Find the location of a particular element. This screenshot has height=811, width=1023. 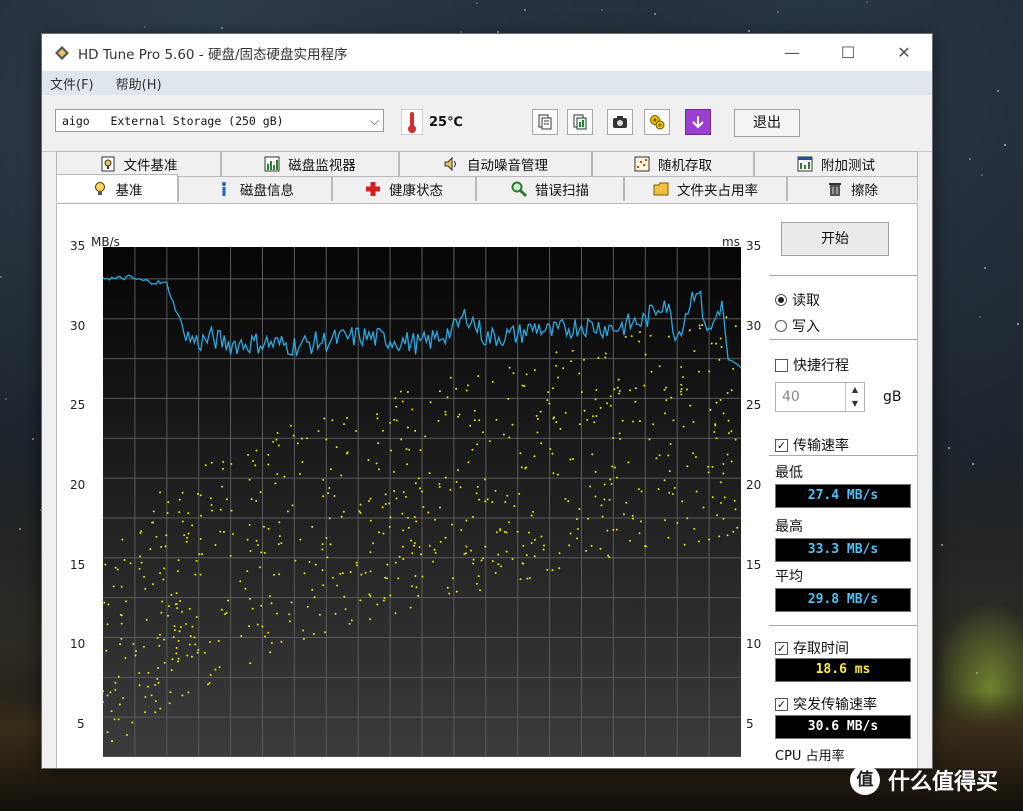

drive-select: aigo External Storage (250 gB) ⌵ is located at coordinates (219, 120).